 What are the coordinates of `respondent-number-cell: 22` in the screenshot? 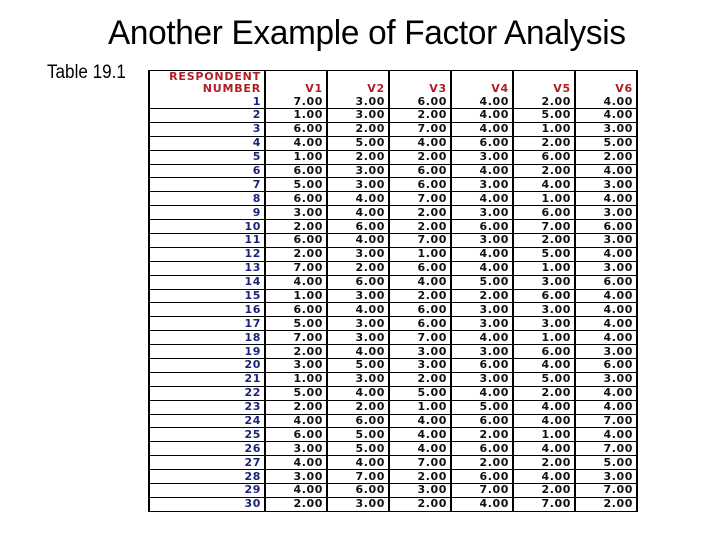 It's located at (207, 393).